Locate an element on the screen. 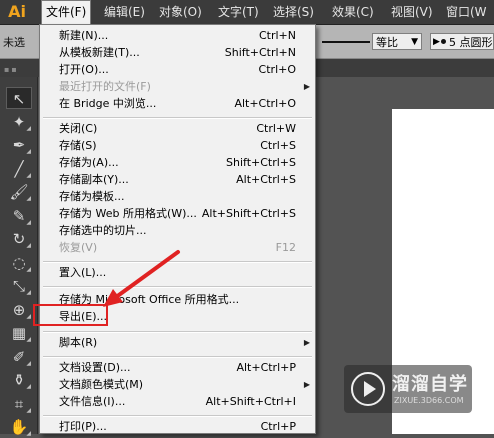 Image resolution: width=494 pixels, height=438 pixels. menu-0: 文件(F) is located at coordinates (66, 12).